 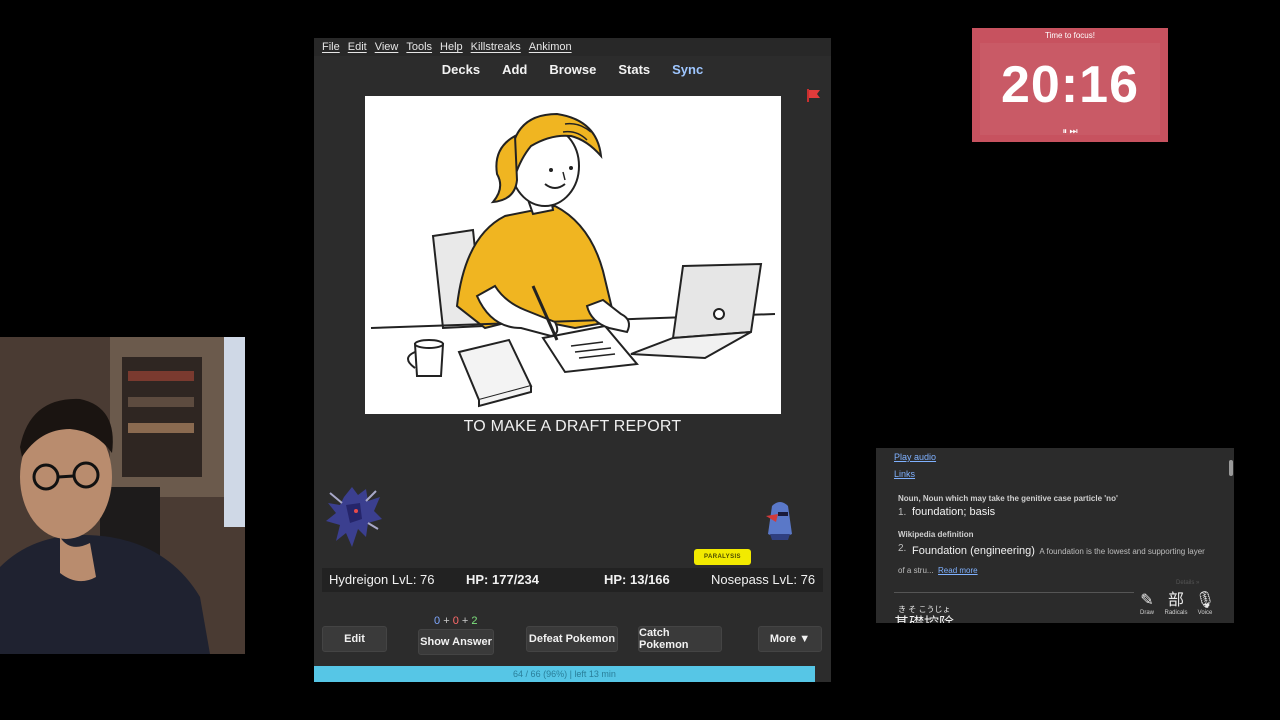 I want to click on webcam-feed, so click(x=122, y=495).